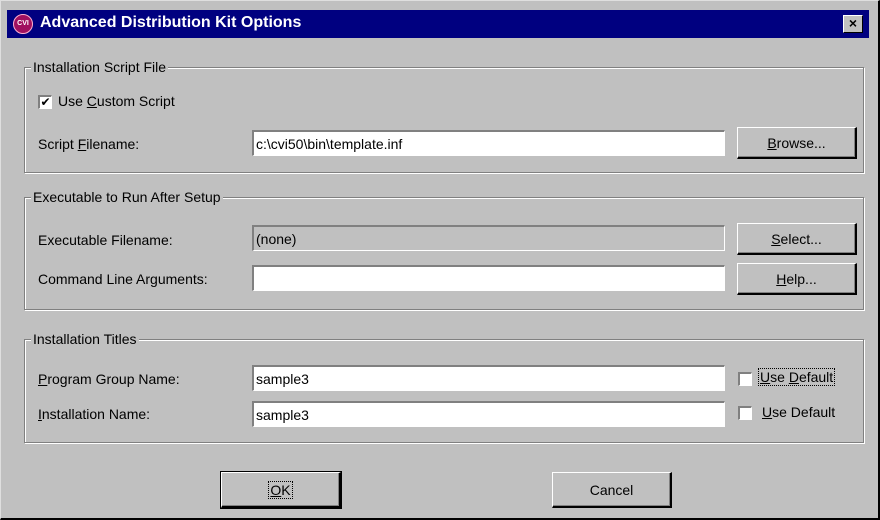  What do you see at coordinates (89, 144) in the screenshot?
I see `script-filename-label: Script Filename:` at bounding box center [89, 144].